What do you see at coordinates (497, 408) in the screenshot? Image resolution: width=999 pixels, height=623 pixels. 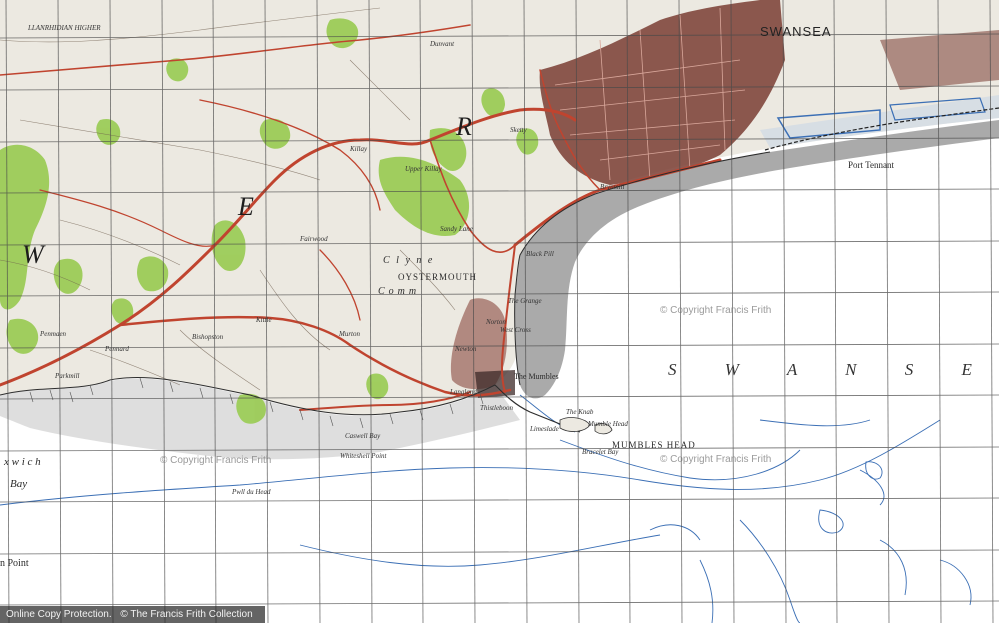 I see `label-thistleboon: Thistleboon` at bounding box center [497, 408].